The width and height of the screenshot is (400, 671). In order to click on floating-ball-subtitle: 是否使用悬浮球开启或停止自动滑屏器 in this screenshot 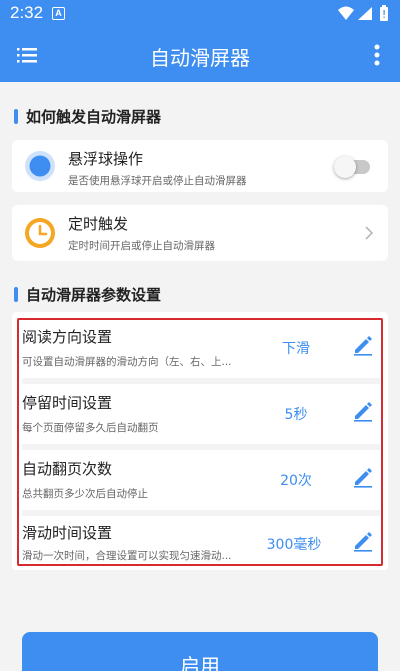, I will do `click(157, 181)`.